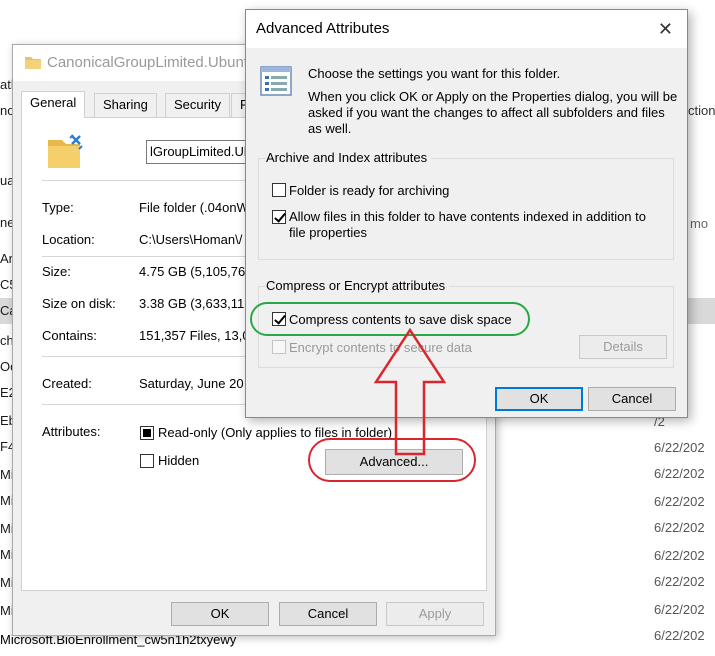 This screenshot has height=656, width=715. I want to click on folder-icon, so click(33, 63).